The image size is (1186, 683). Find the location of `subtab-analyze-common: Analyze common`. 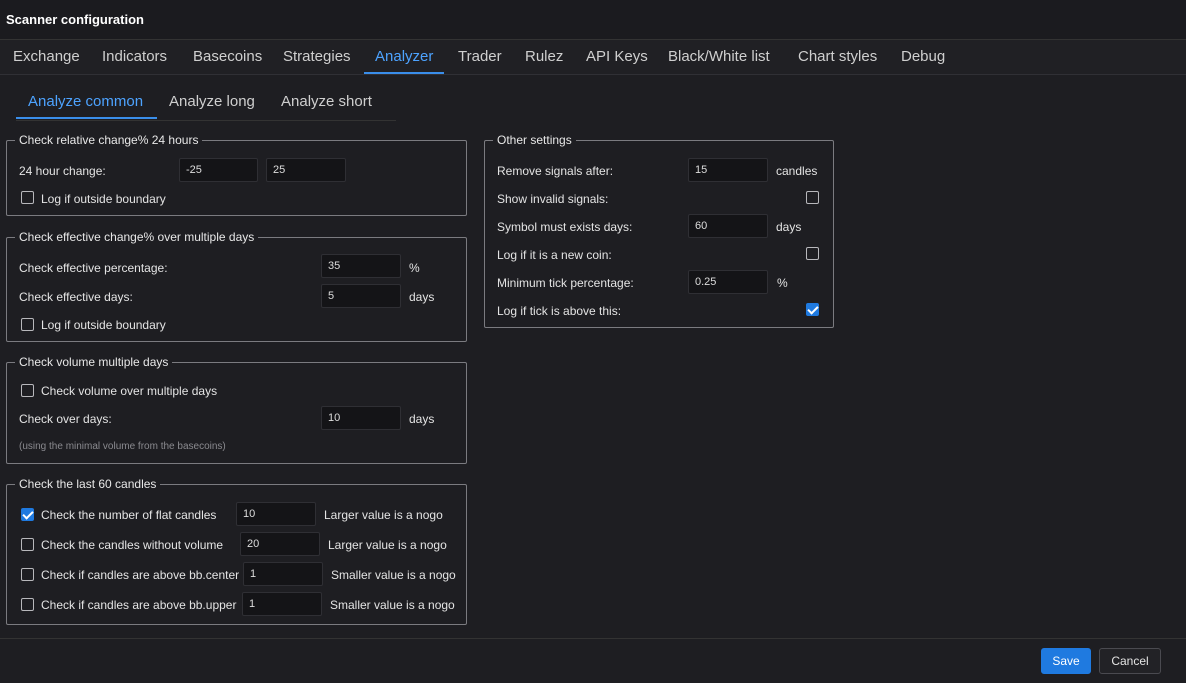

subtab-analyze-common: Analyze common is located at coordinates (85, 101).